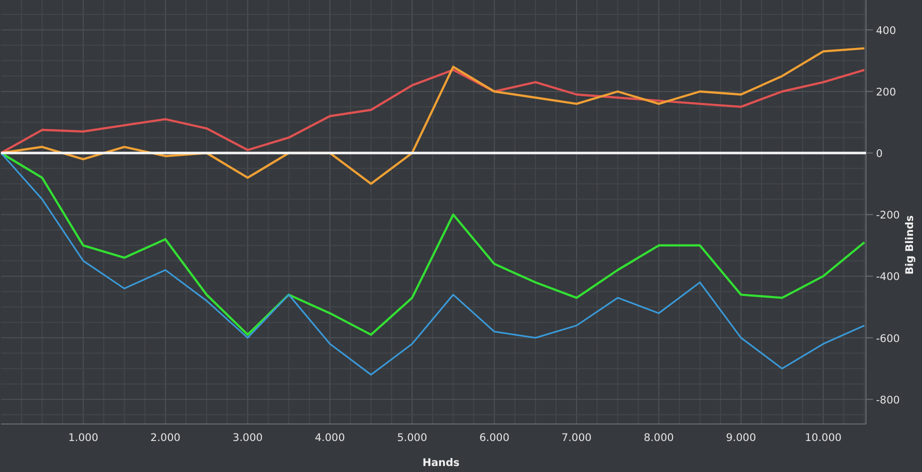 This screenshot has height=472, width=922. Describe the element at coordinates (910, 245) in the screenshot. I see `axis-title: Big Blinds` at that location.